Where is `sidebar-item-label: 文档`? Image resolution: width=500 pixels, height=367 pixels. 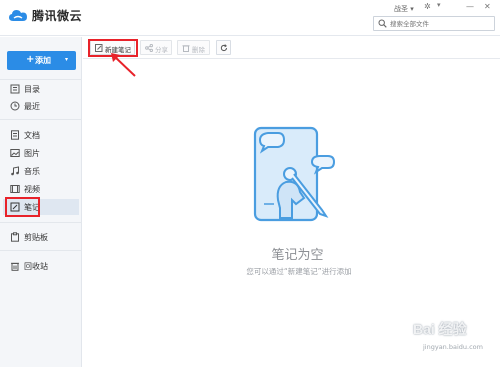 sidebar-item-label: 文档 is located at coordinates (32, 135).